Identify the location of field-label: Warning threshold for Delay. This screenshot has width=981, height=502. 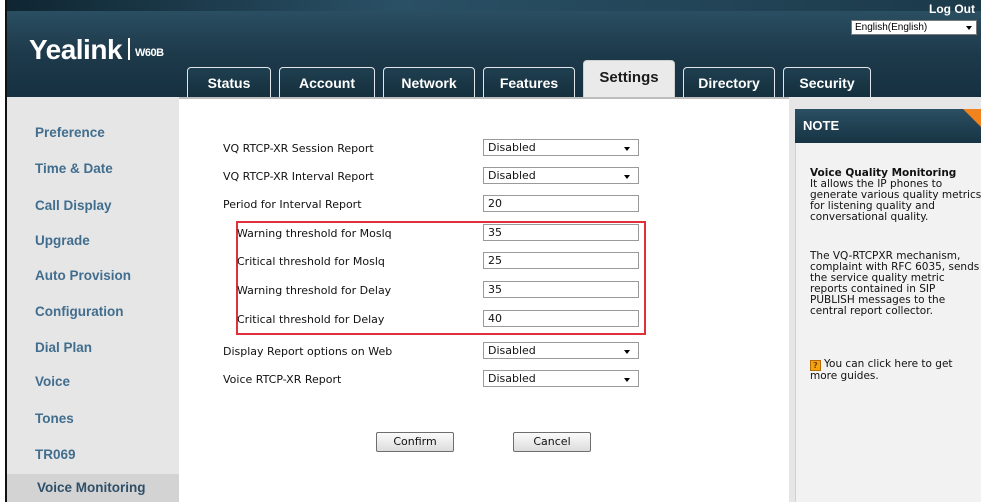
(314, 290).